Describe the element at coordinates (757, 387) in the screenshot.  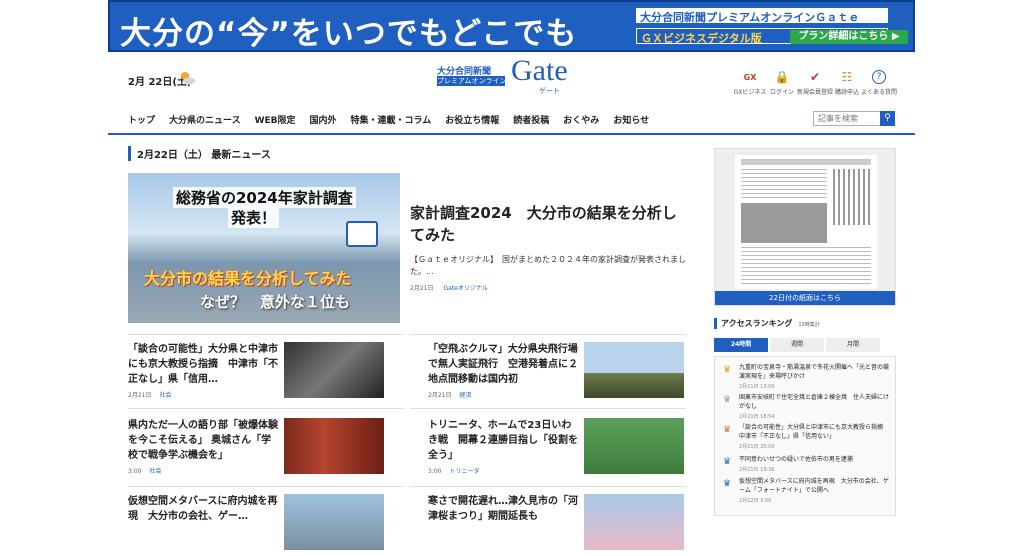
I see `ranking-date: 2月21日 13:00` at that location.